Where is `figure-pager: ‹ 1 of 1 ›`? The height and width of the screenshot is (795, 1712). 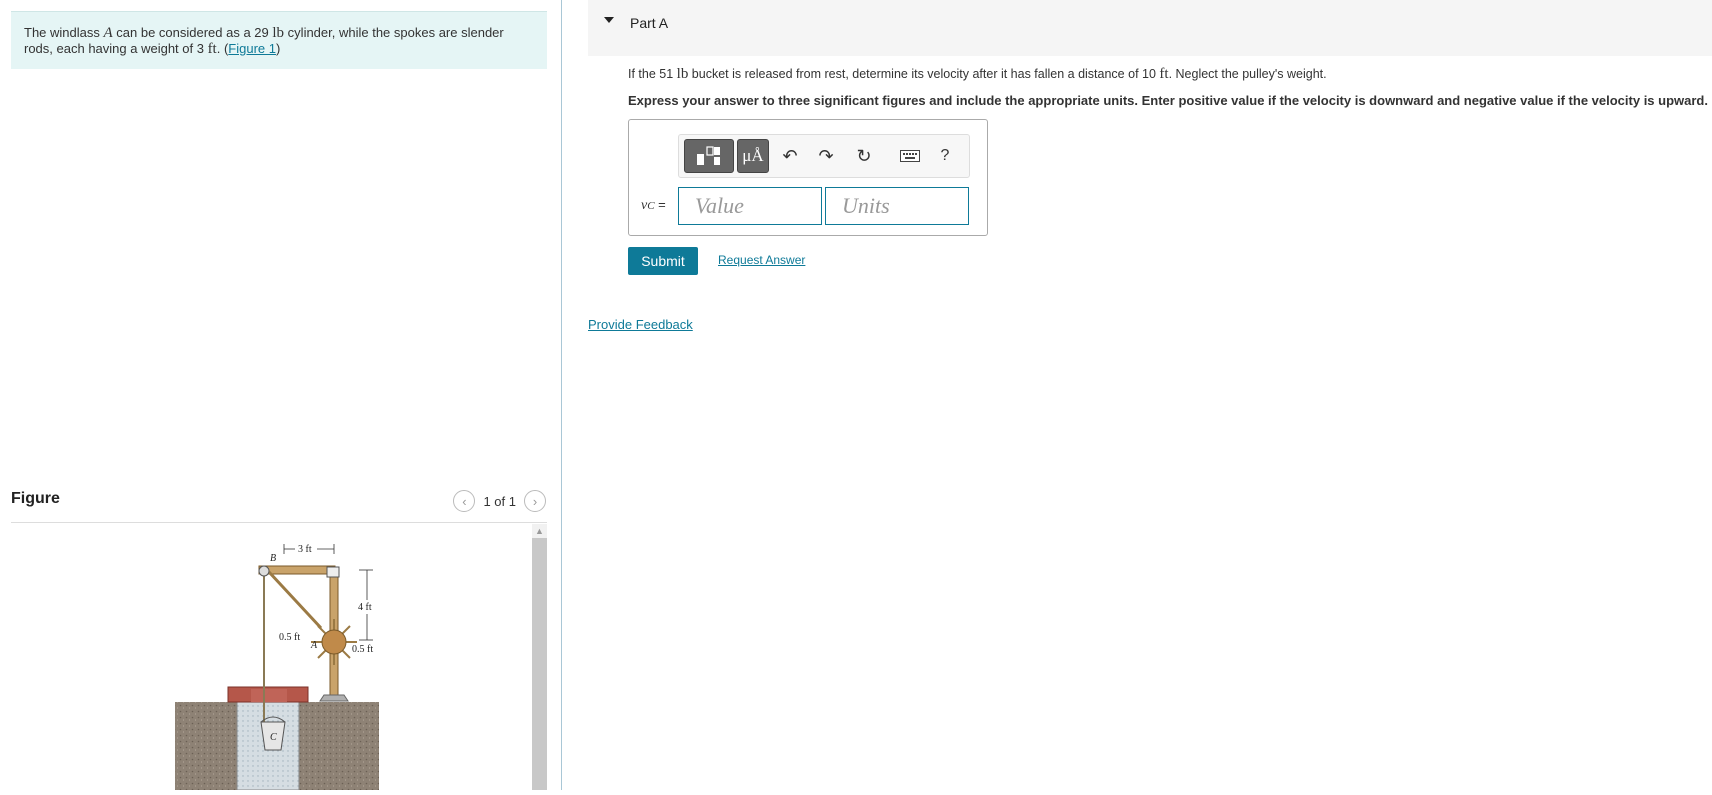
figure-pager: ‹ 1 of 1 › is located at coordinates (499, 501).